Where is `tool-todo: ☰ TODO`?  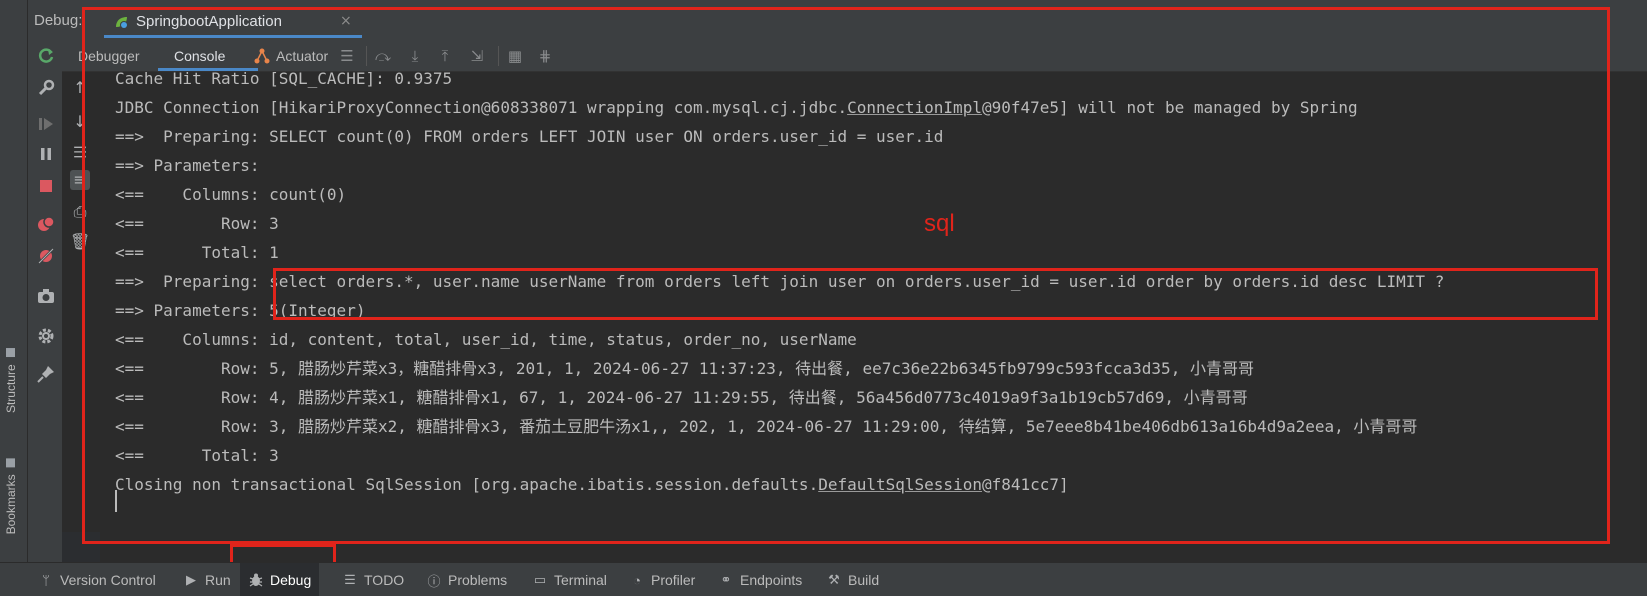 tool-todo: ☰ TODO is located at coordinates (373, 579).